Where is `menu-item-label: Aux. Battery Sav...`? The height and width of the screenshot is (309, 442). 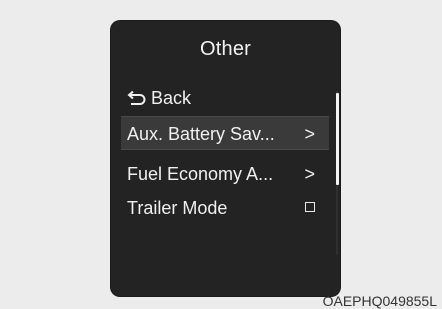 menu-item-label: Aux. Battery Sav... is located at coordinates (201, 134).